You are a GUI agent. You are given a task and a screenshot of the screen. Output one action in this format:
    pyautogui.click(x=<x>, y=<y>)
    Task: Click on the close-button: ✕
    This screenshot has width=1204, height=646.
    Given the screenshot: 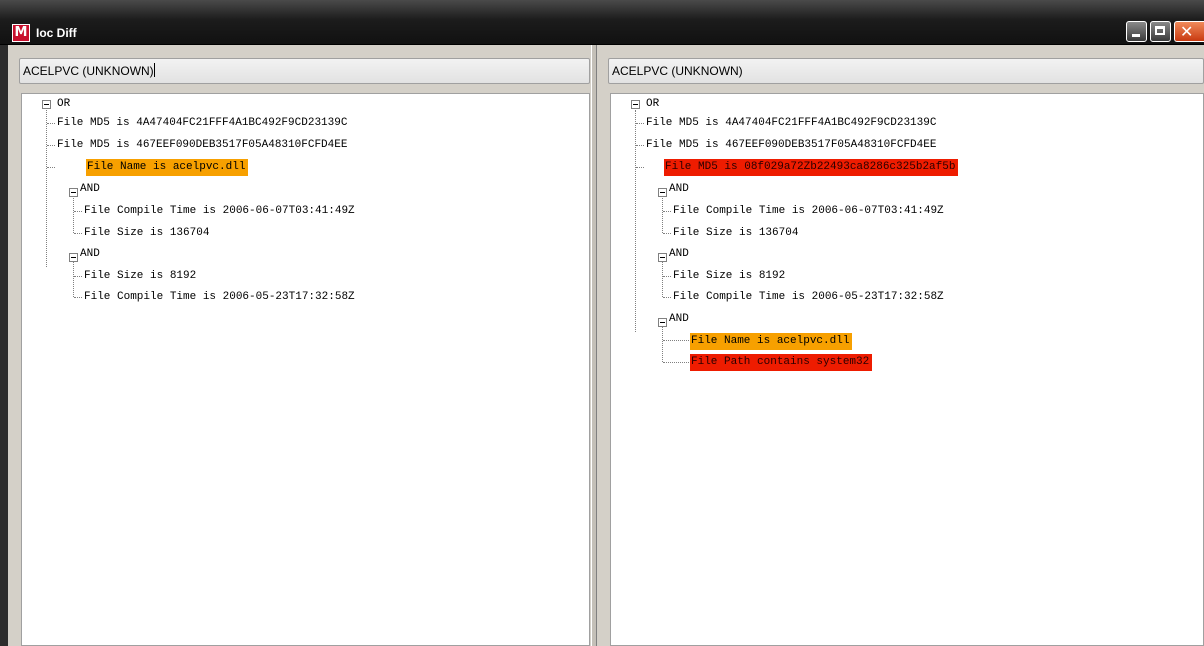 What is the action you would take?
    pyautogui.click(x=1189, y=31)
    